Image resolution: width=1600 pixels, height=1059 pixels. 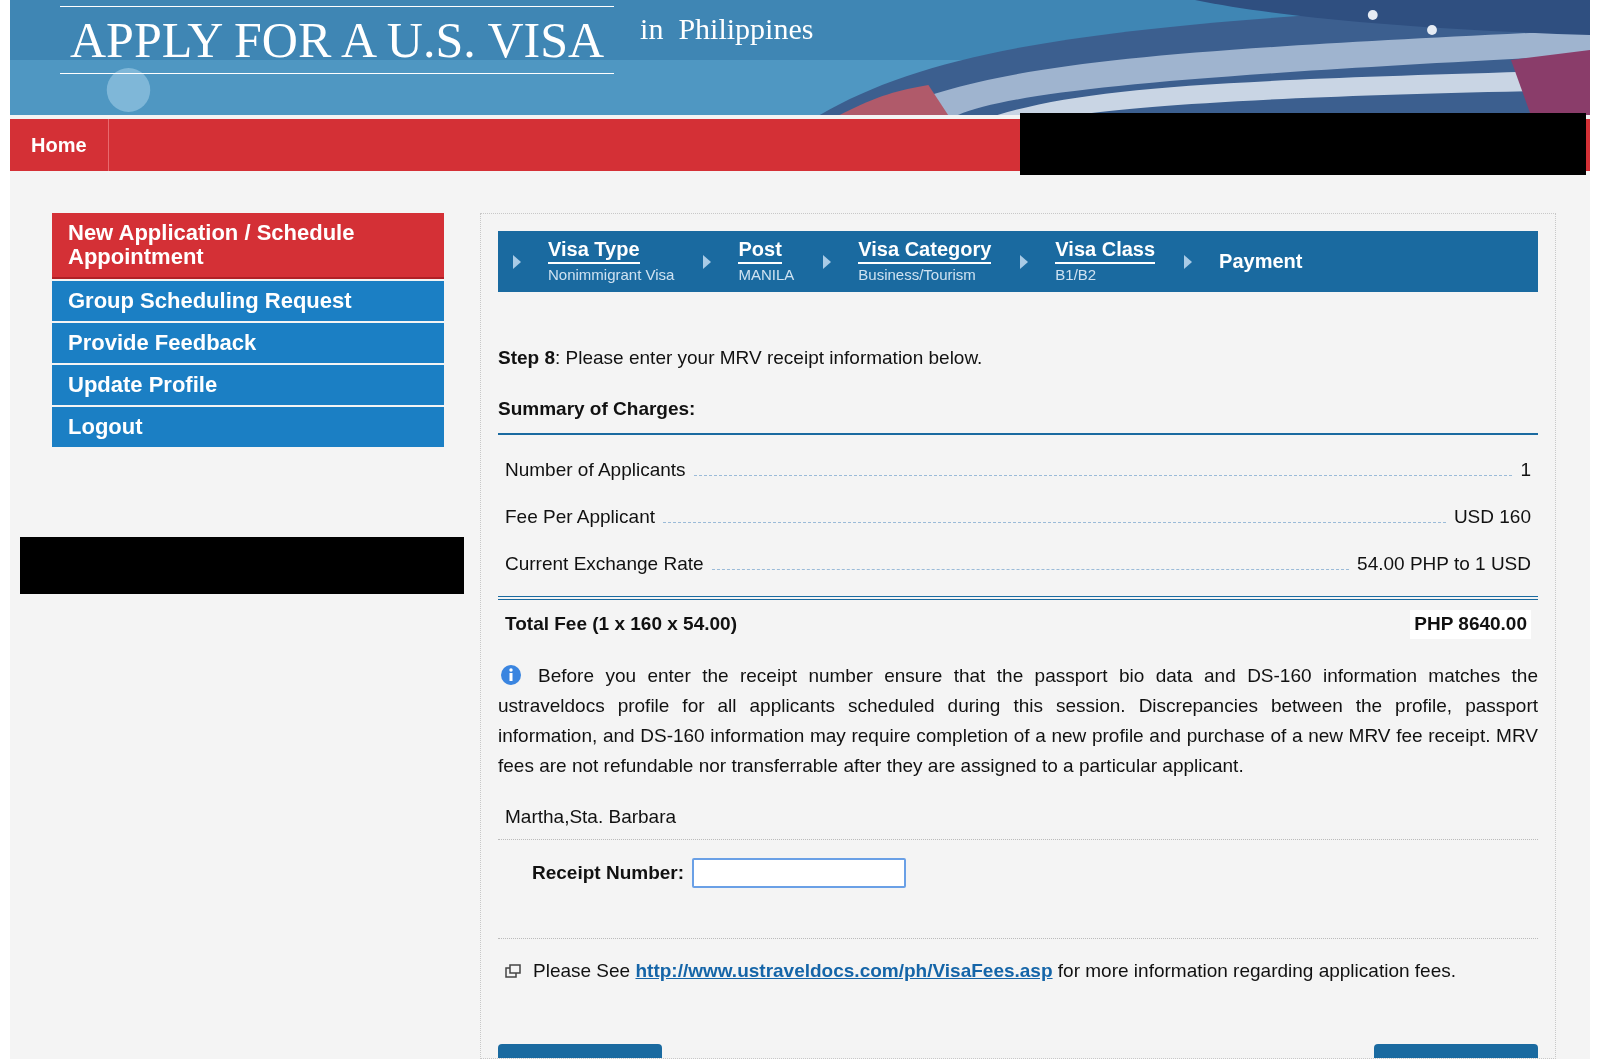 I want to click on step-label: Visa Class, so click(x=1105, y=250).